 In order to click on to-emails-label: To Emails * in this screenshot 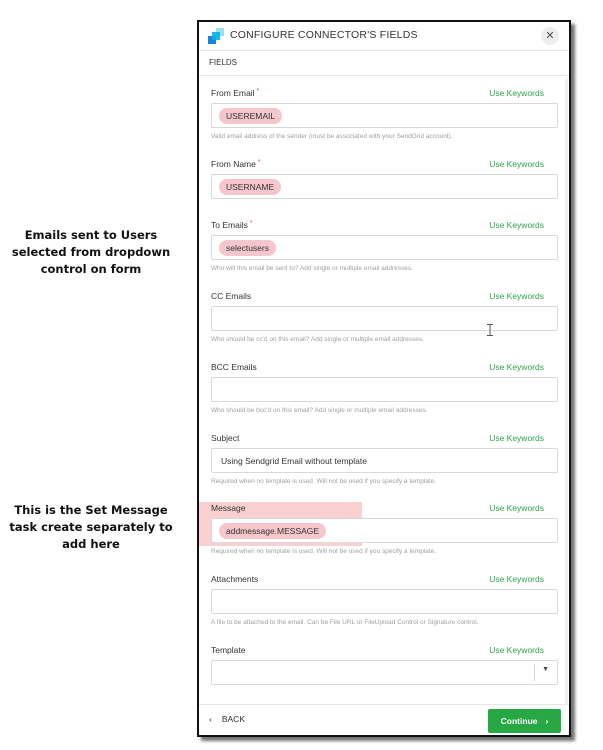, I will do `click(232, 225)`.